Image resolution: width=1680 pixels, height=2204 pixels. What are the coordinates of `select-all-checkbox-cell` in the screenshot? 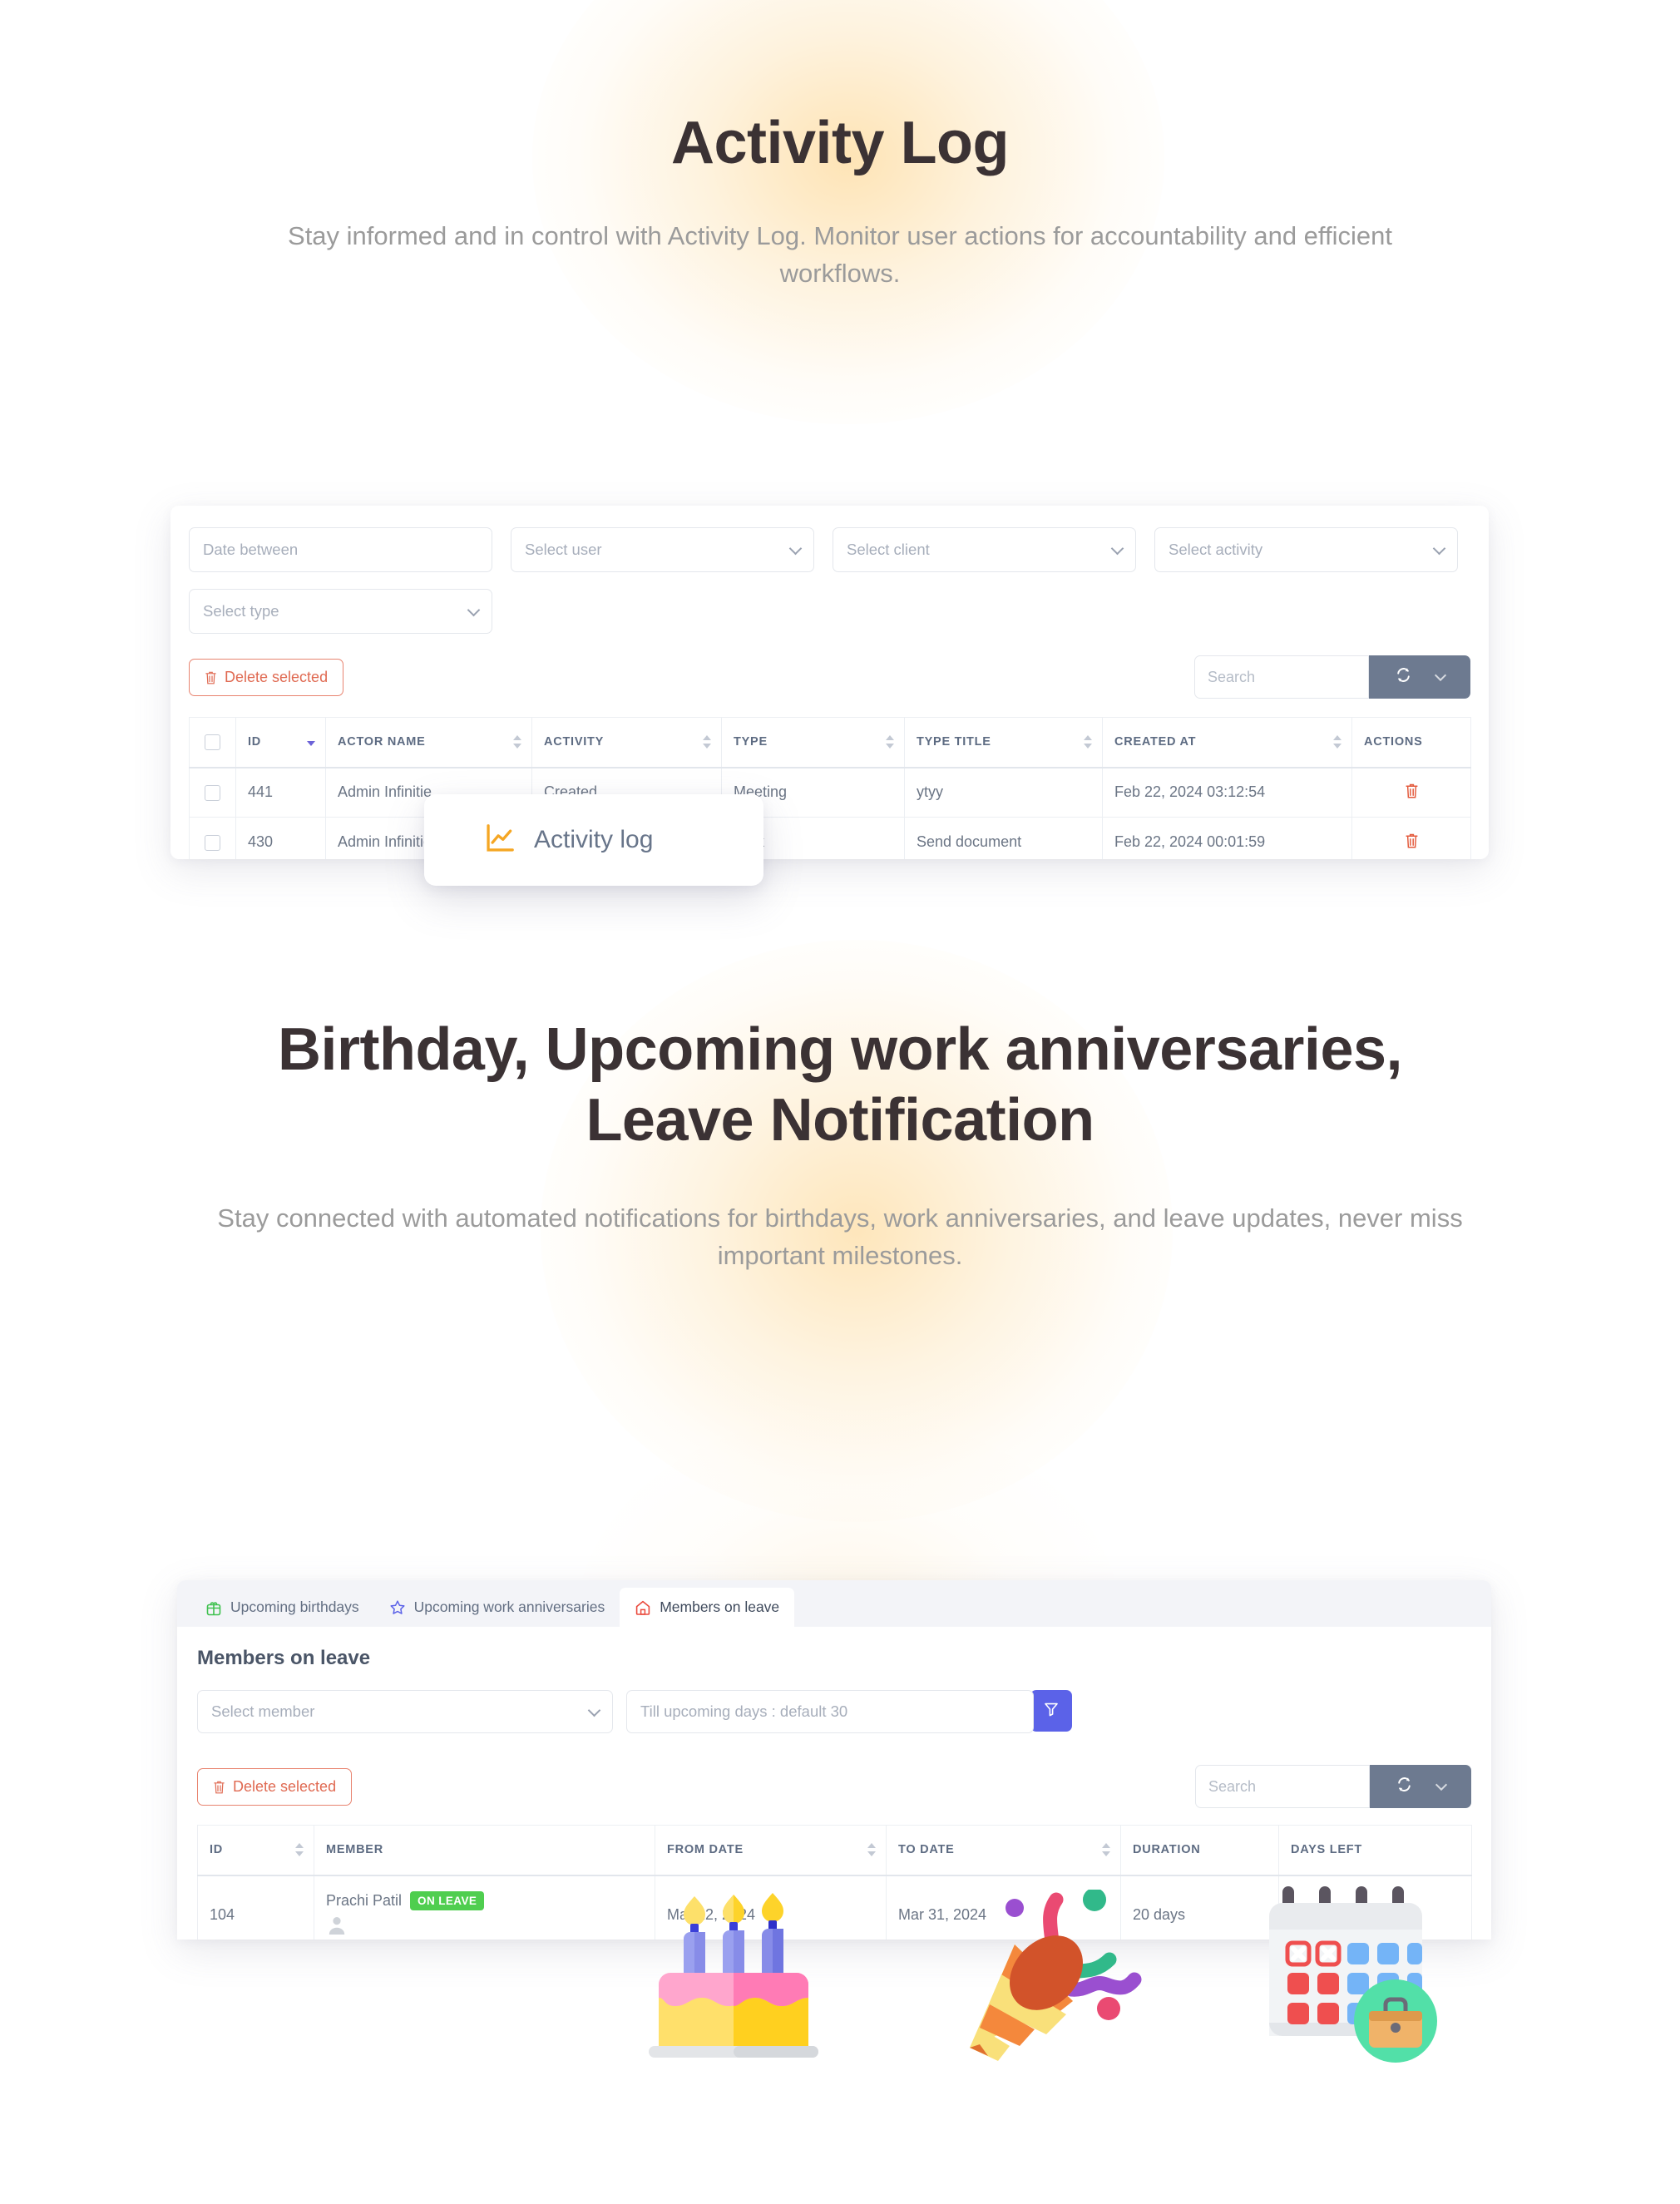 It's located at (212, 742).